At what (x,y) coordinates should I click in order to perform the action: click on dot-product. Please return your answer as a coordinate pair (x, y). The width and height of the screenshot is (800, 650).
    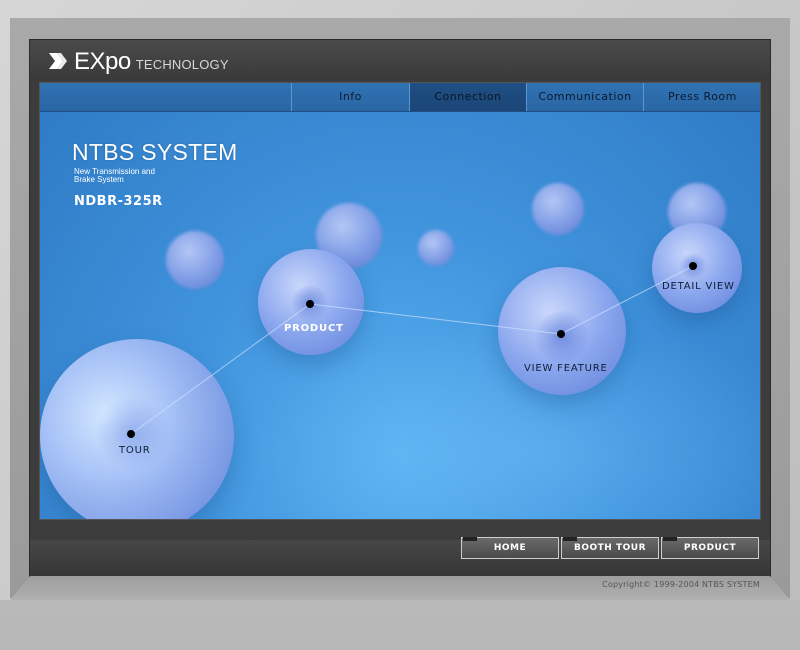
    Looking at the image, I should click on (310, 304).